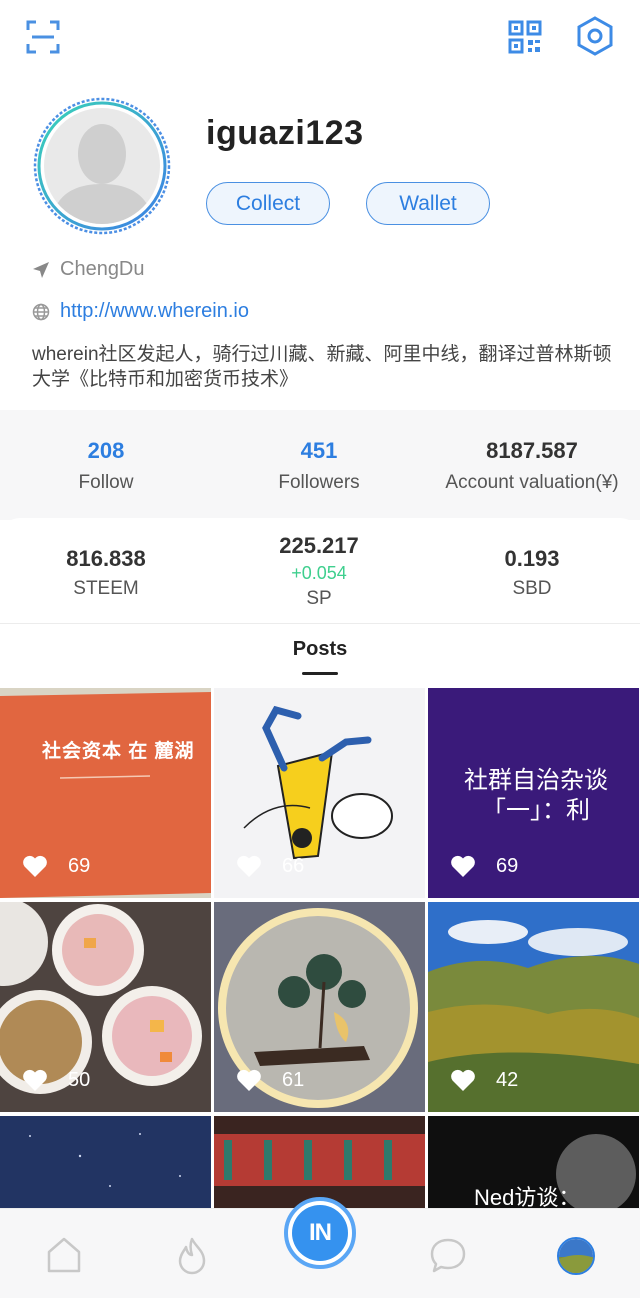 Image resolution: width=640 pixels, height=1298 pixels. I want to click on globe-icon, so click(41, 311).